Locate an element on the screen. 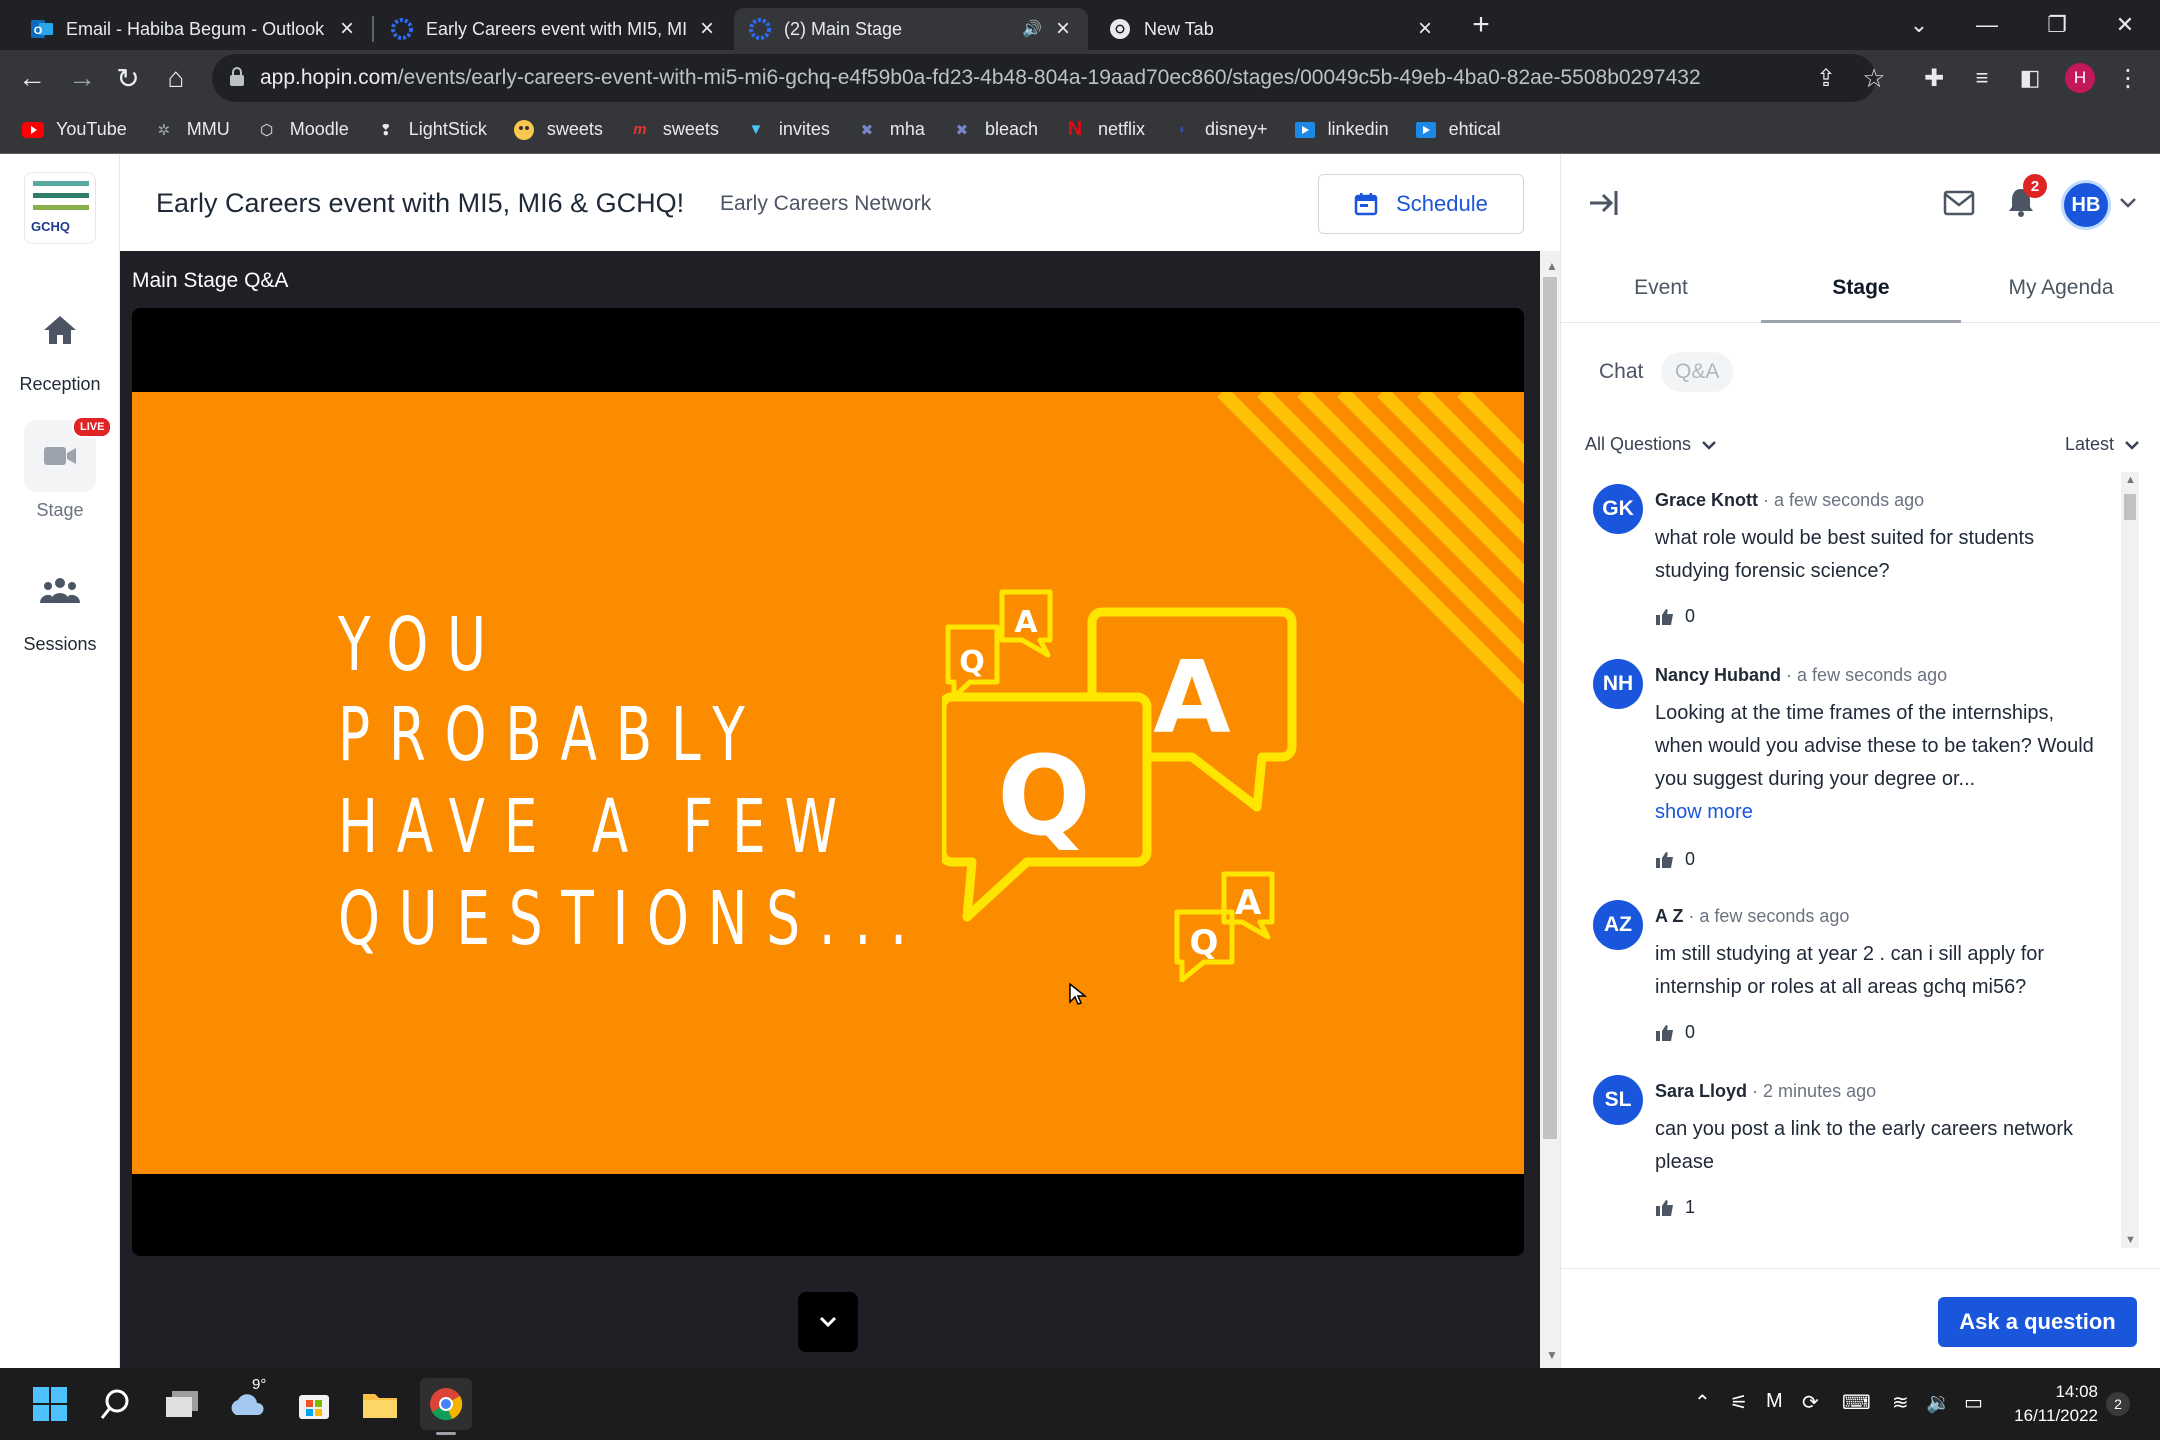 The width and height of the screenshot is (2160, 1440). schedule-button: Schedule is located at coordinates (1421, 204).